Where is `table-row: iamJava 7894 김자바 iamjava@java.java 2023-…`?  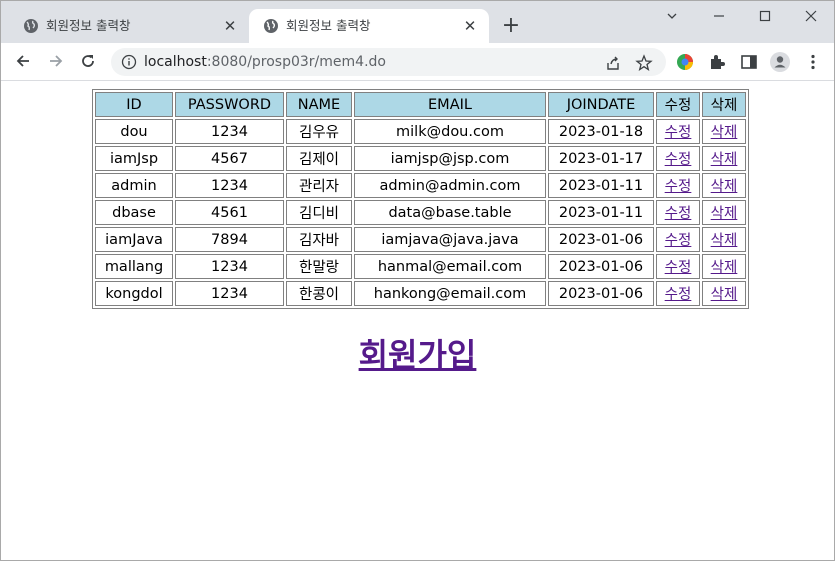 table-row: iamJava 7894 김자바 iamjava@java.java 2023-… is located at coordinates (420, 239).